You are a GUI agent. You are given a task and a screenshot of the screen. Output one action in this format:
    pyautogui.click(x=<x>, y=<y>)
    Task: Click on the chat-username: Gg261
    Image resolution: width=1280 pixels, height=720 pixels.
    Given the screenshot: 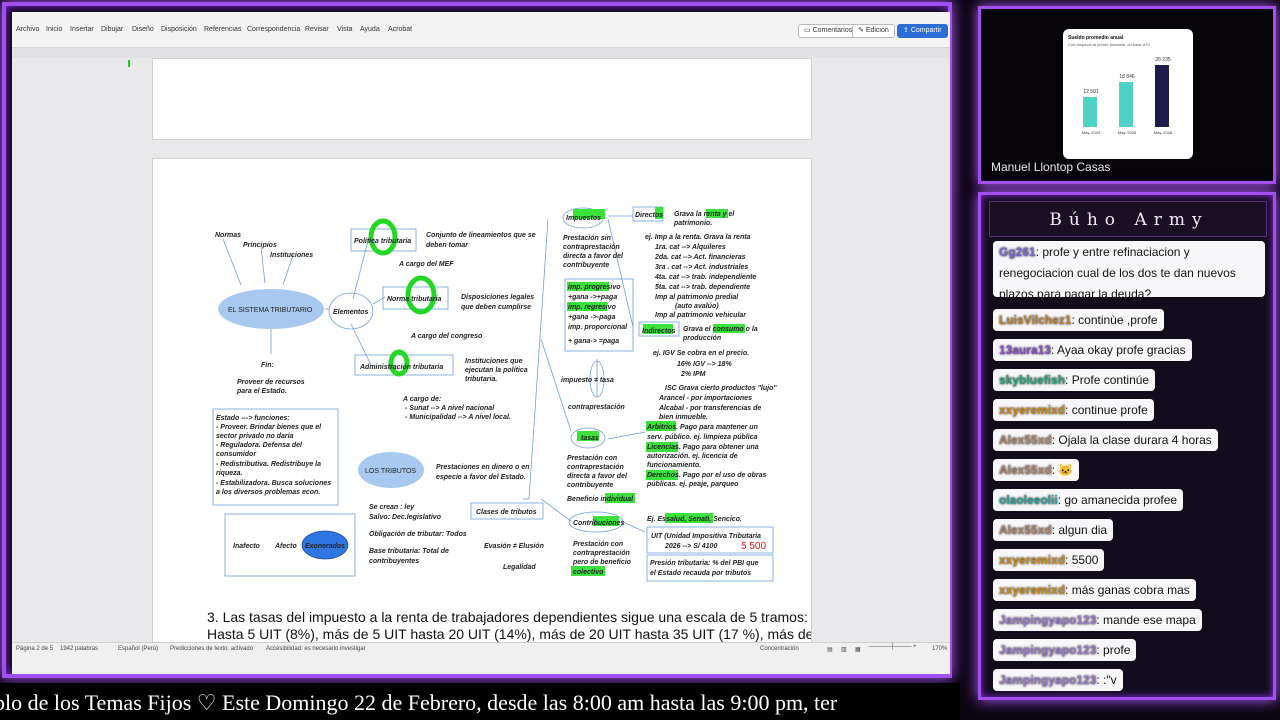 What is the action you would take?
    pyautogui.click(x=1017, y=252)
    